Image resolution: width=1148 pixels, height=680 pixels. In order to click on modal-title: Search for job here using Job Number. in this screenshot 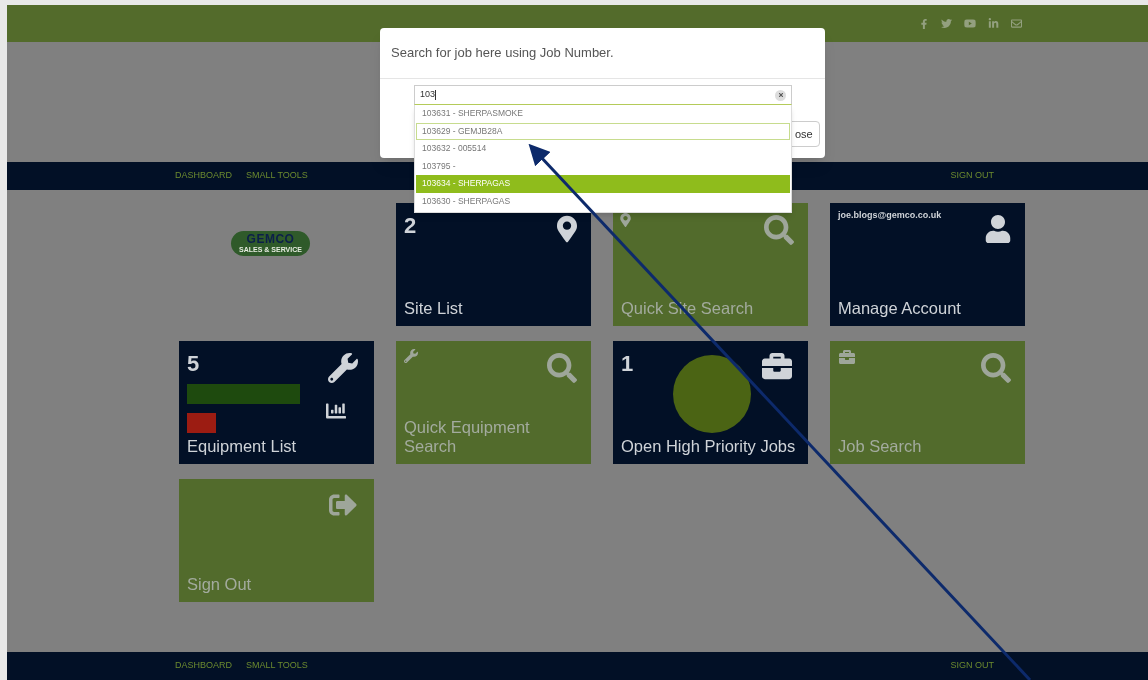, I will do `click(502, 53)`.